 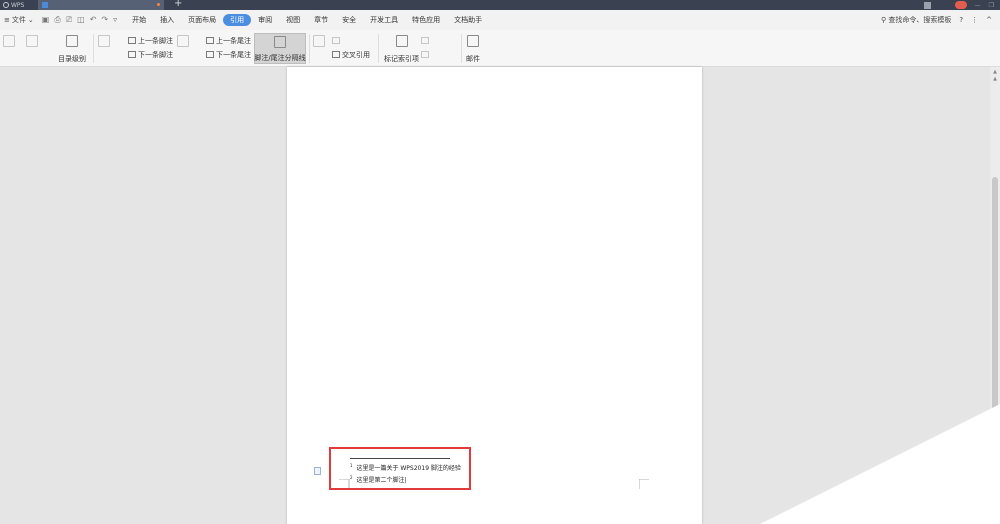 What do you see at coordinates (336, 54) in the screenshot?
I see `cross-reference-icon` at bounding box center [336, 54].